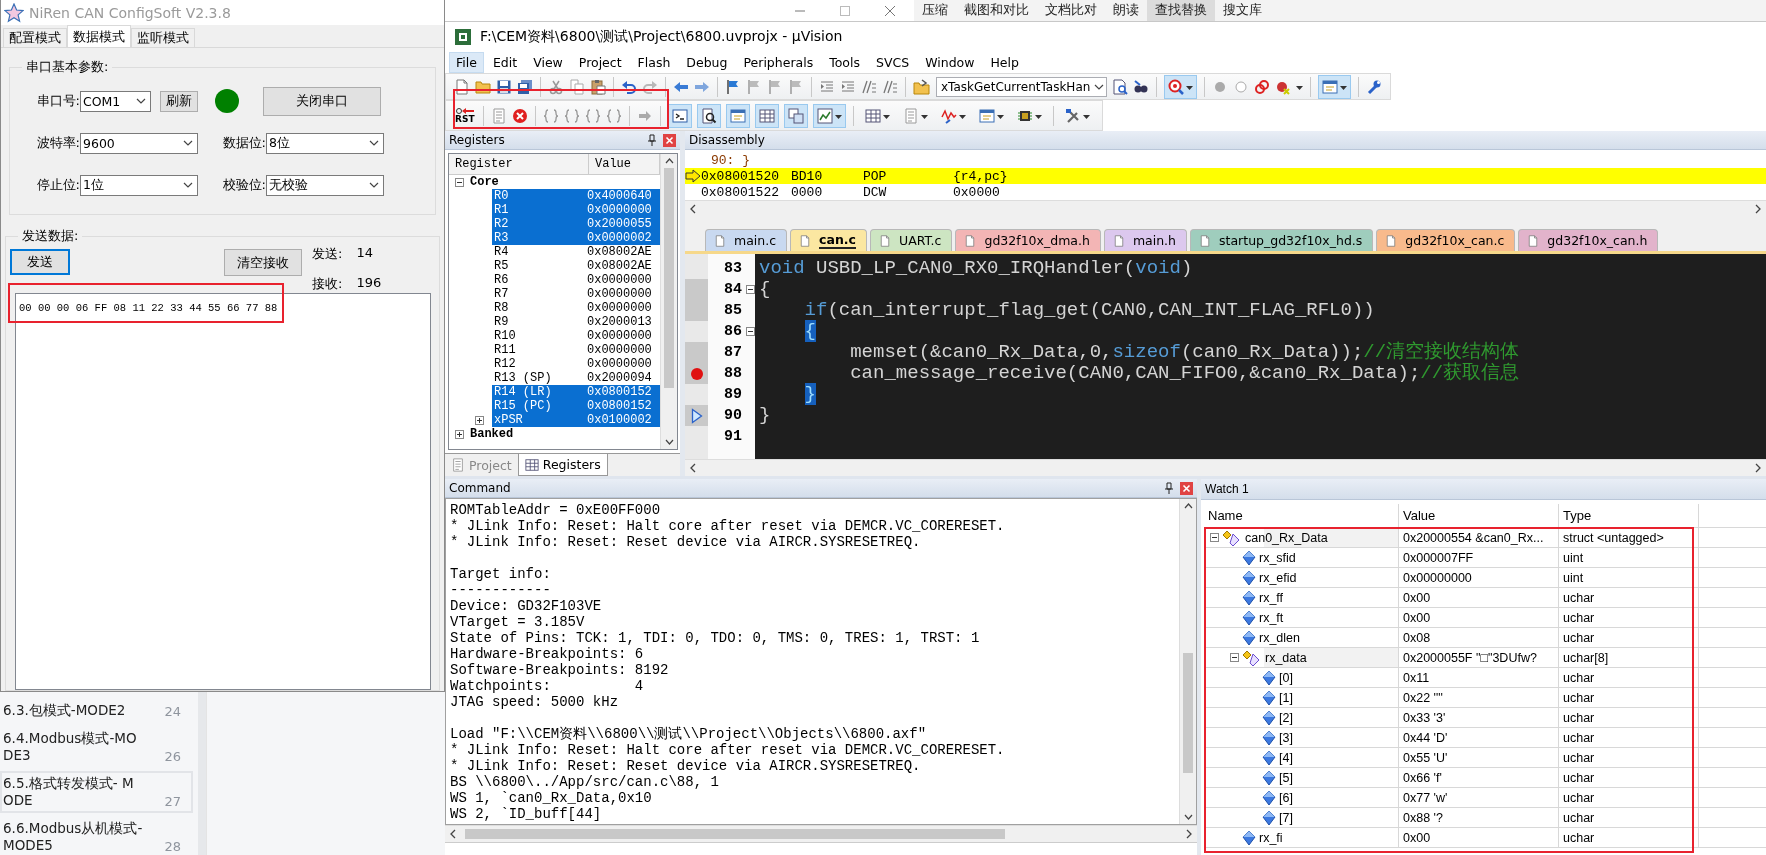 Image resolution: width=1766 pixels, height=855 pixels. Describe the element at coordinates (650, 86) in the screenshot. I see `redo-icon` at that location.